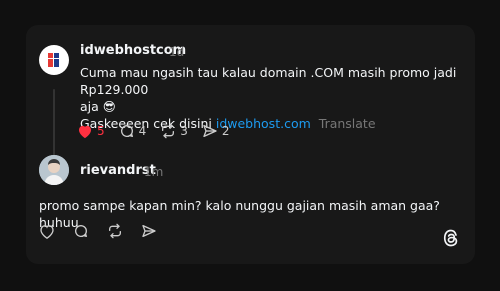 The image size is (500, 291). I want to click on repost-button: 3, so click(174, 131).